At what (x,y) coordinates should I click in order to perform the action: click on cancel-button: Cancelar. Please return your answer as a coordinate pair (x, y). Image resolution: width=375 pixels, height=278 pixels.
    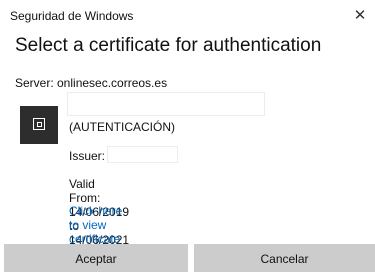
    Looking at the image, I should click on (284, 258).